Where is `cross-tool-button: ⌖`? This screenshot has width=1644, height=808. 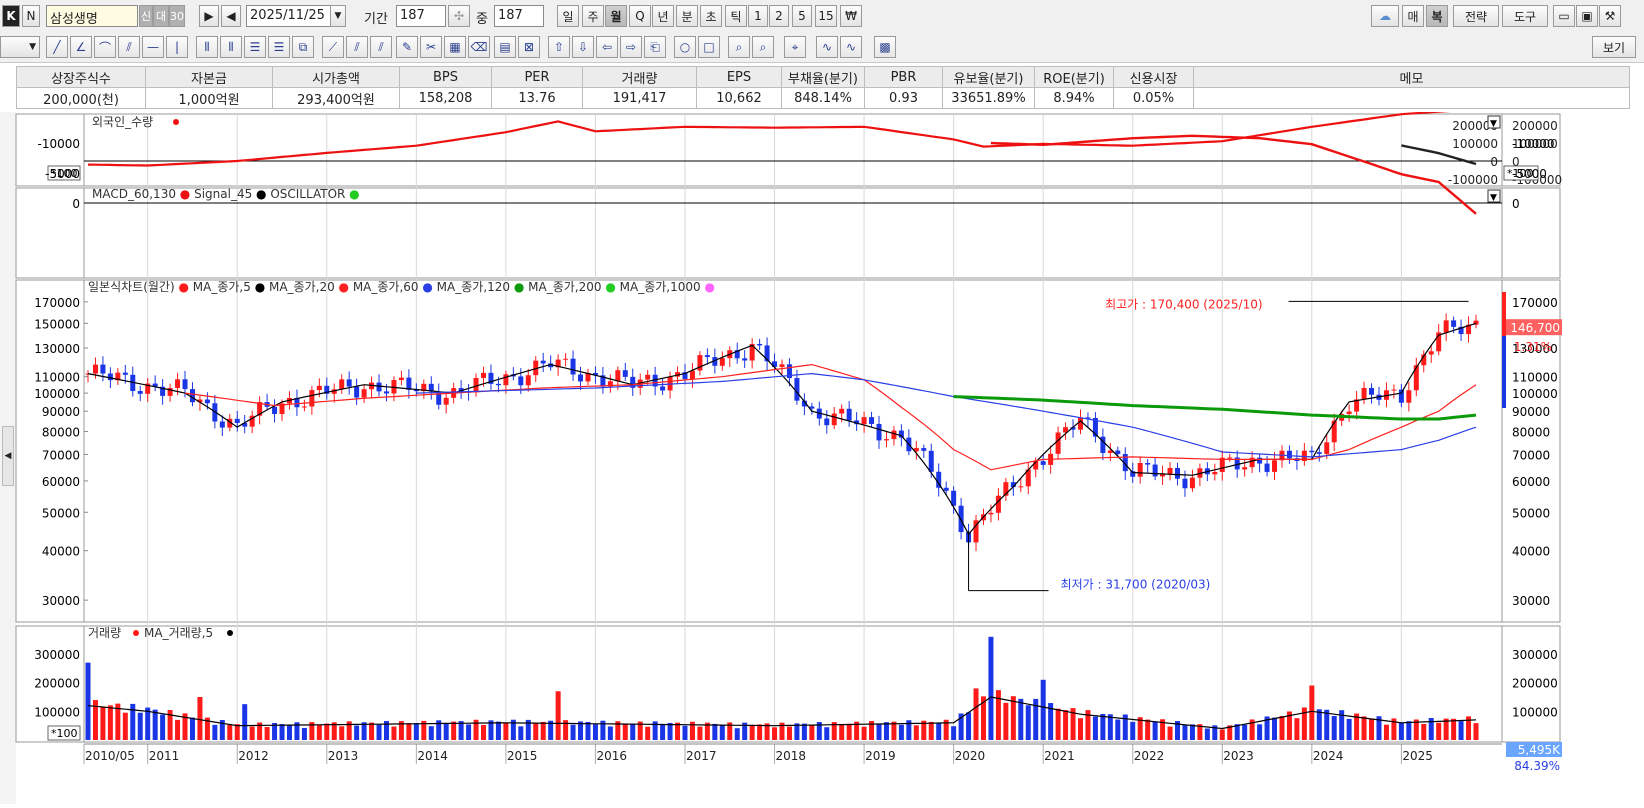
cross-tool-button: ⌖ is located at coordinates (795, 47).